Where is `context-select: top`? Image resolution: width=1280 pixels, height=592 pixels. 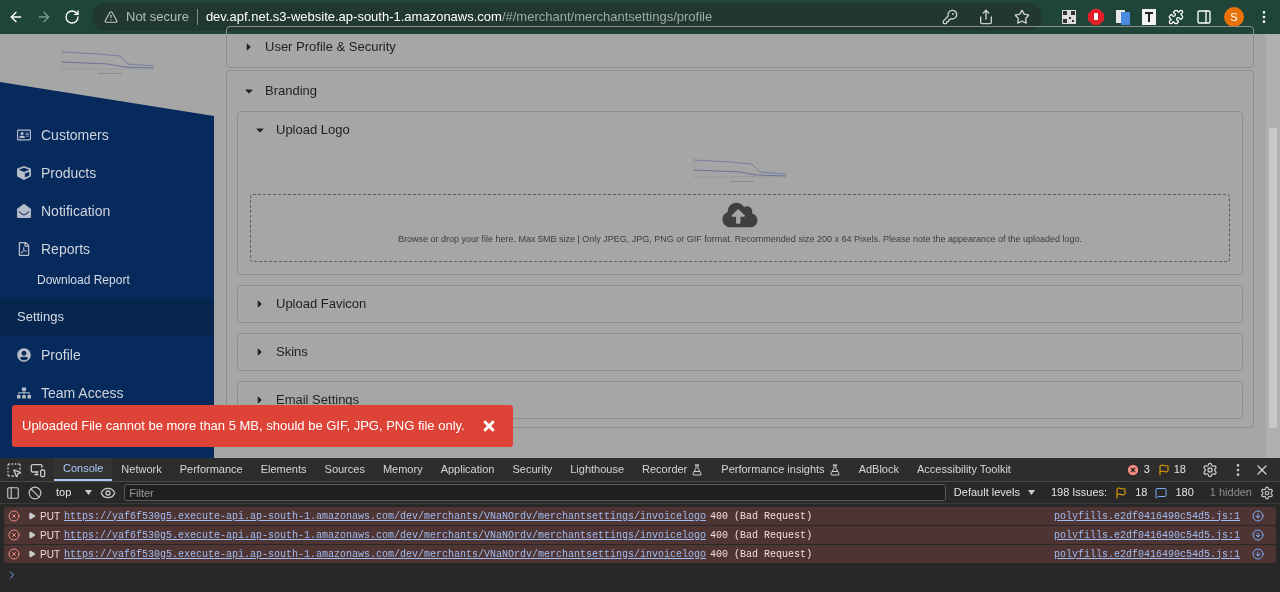 context-select: top is located at coordinates (64, 492).